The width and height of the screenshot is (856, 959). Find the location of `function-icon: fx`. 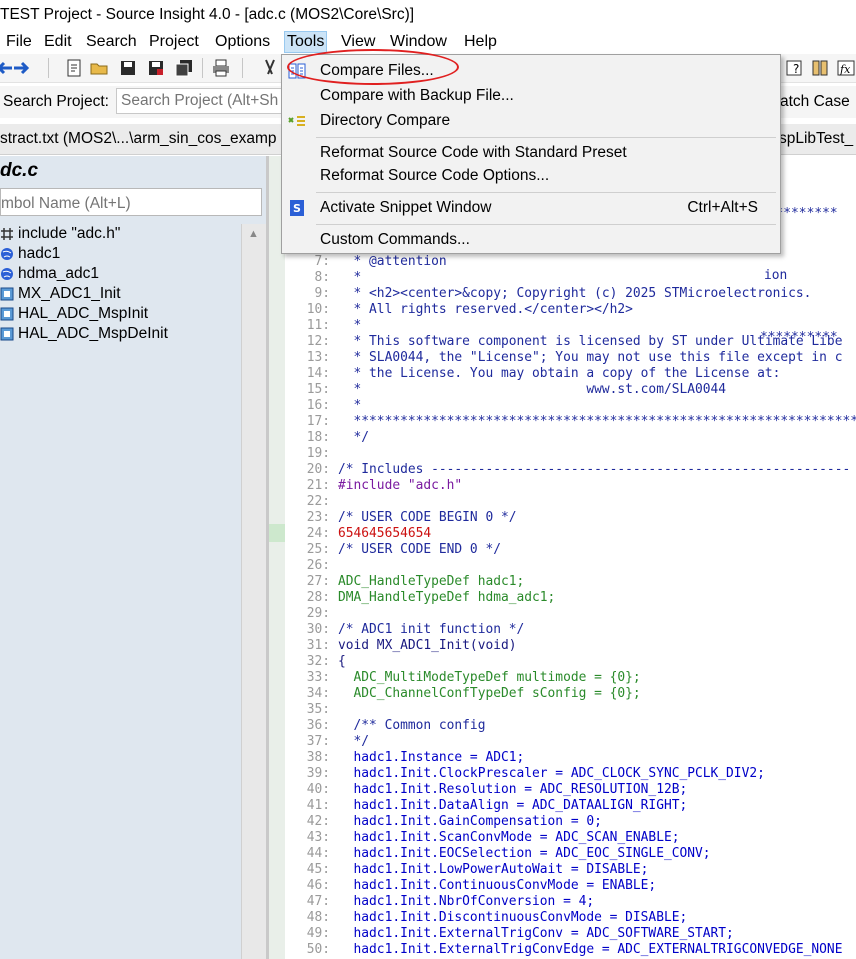

function-icon: fx is located at coordinates (846, 68).